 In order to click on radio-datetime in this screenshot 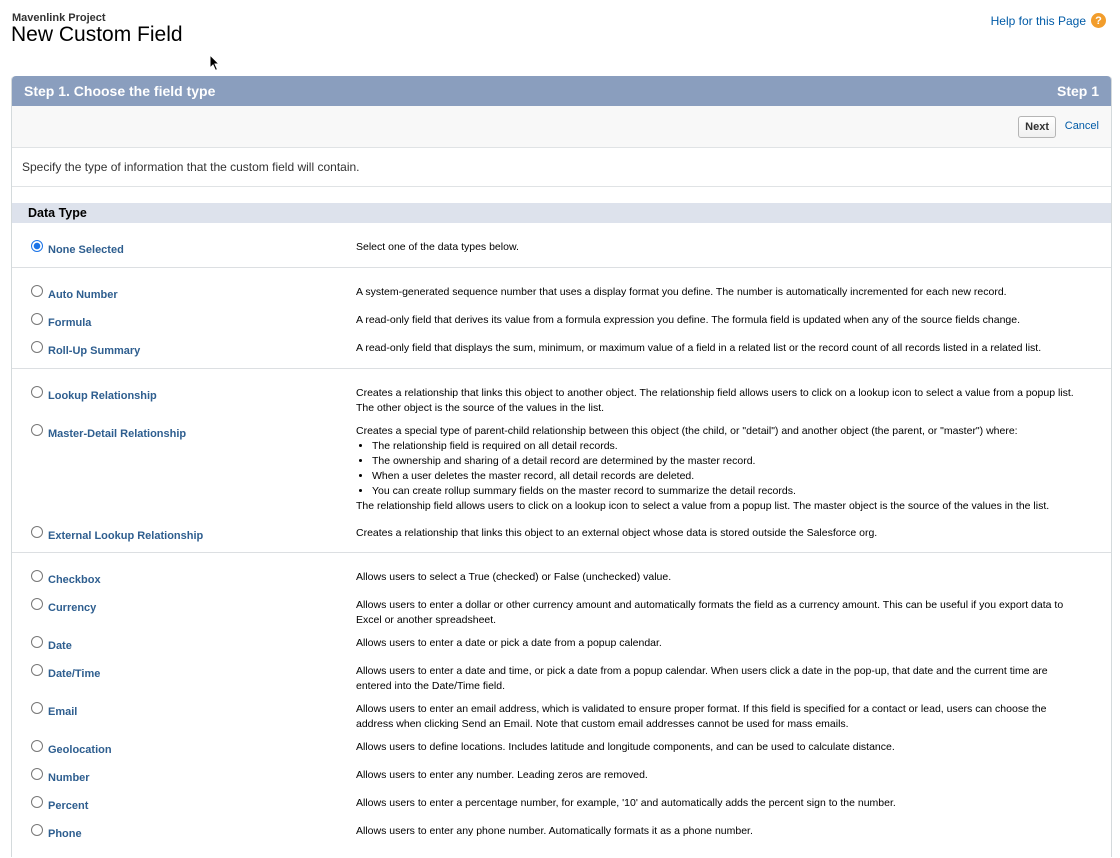, I will do `click(37, 670)`.